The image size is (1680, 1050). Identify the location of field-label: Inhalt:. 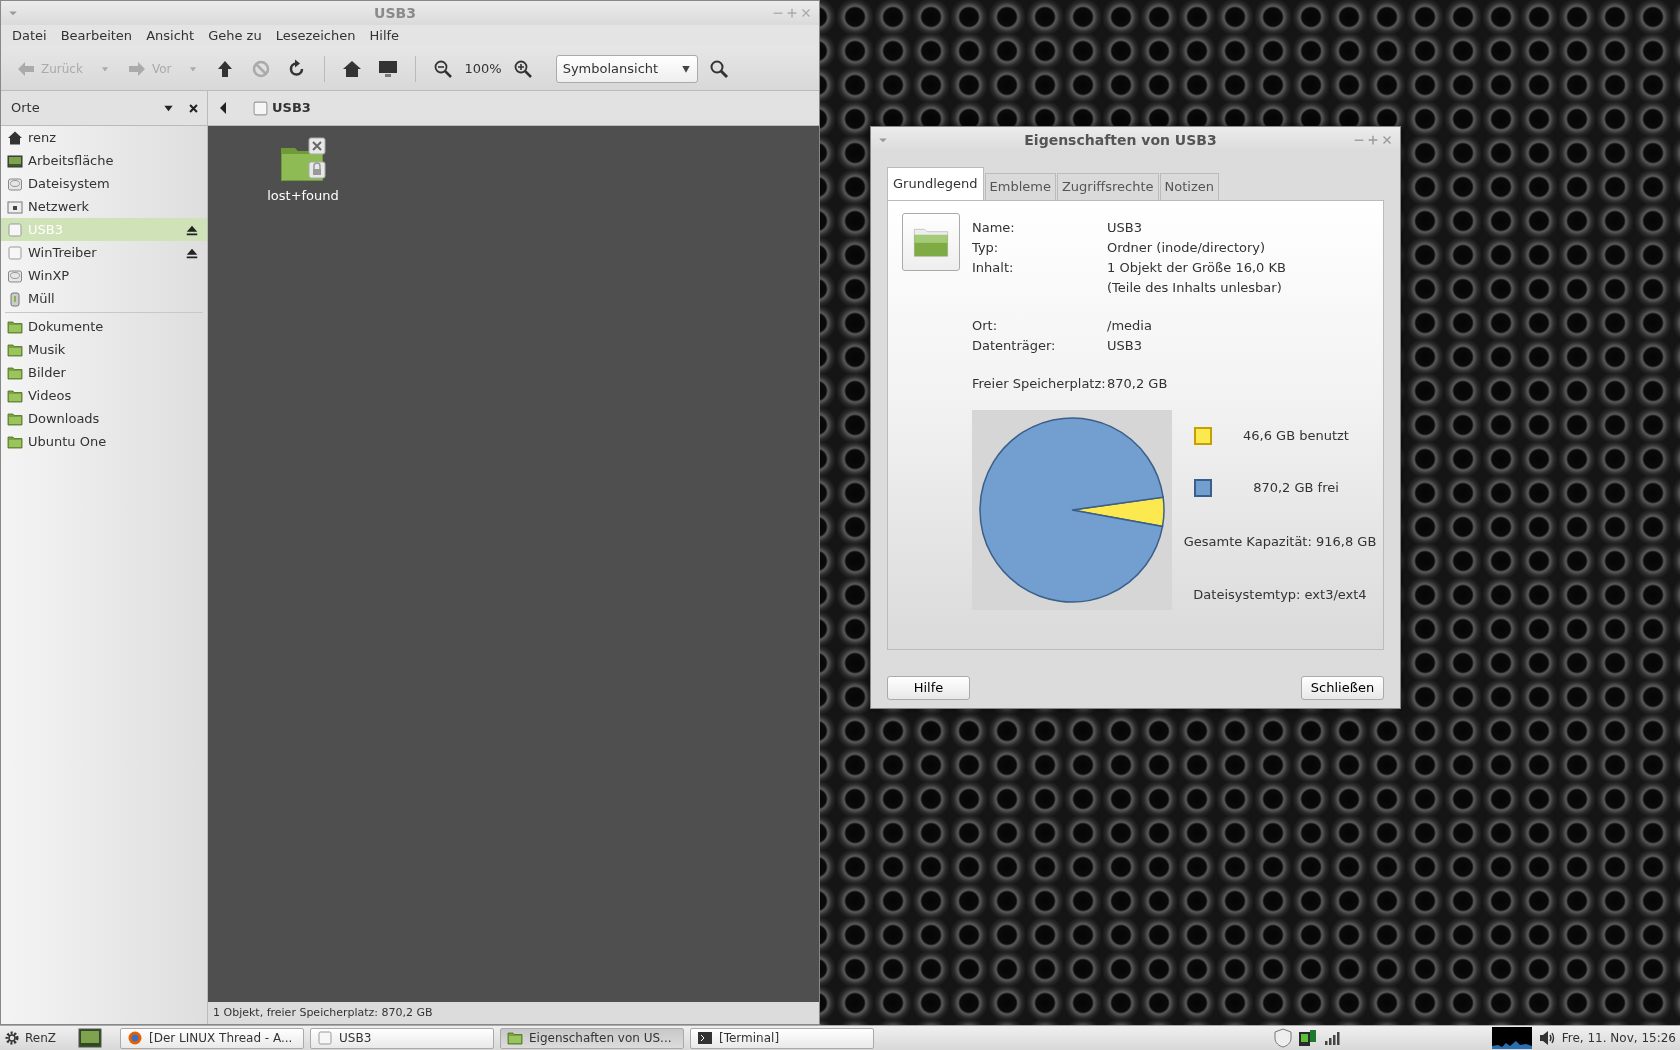
(993, 267).